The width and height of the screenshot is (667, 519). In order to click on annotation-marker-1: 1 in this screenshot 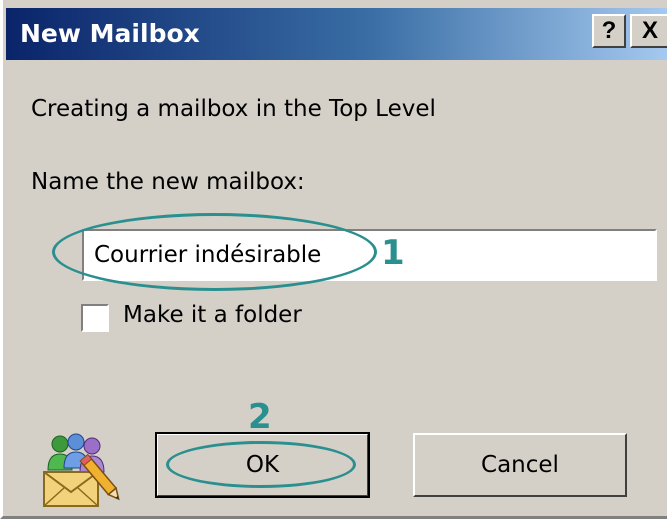, I will do `click(393, 253)`.